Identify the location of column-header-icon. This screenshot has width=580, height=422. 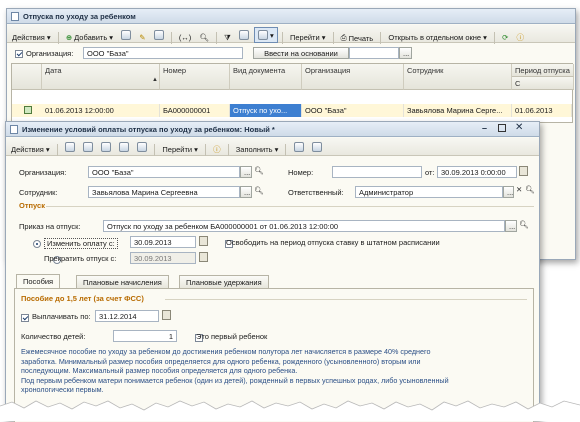
(27, 77).